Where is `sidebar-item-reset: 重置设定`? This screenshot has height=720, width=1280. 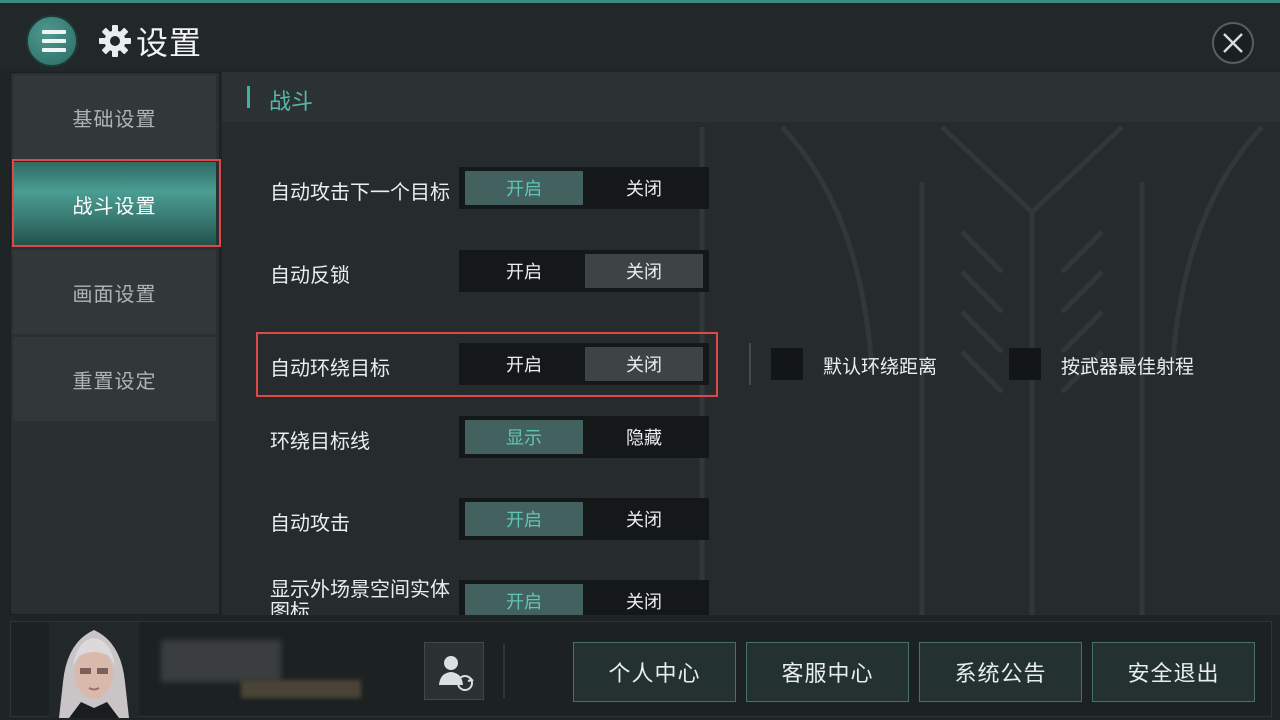 sidebar-item-reset: 重置设定 is located at coordinates (114, 379).